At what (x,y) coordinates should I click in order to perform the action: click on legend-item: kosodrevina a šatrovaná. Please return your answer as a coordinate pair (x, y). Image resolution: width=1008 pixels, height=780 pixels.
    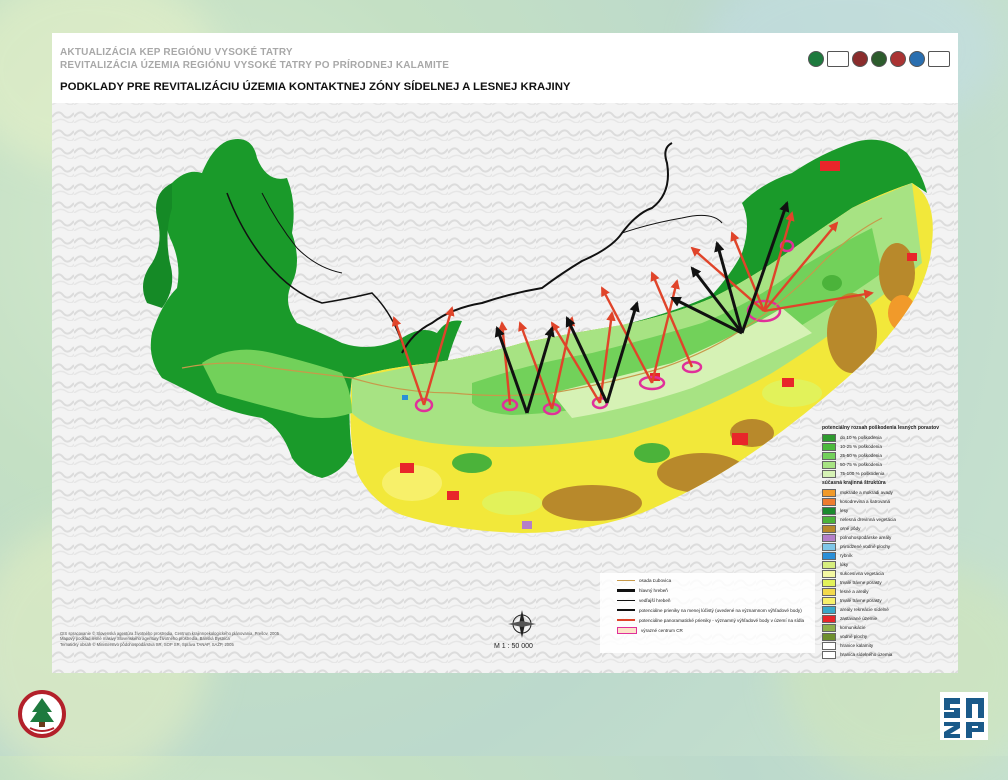
    Looking at the image, I should click on (887, 501).